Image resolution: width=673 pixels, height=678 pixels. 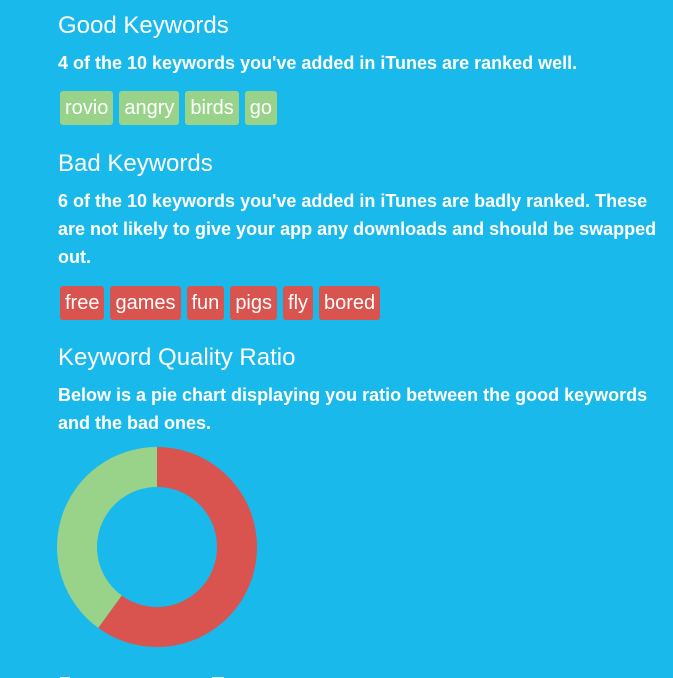 I want to click on bad-keyword-tag-pigs: pigs, so click(x=254, y=303).